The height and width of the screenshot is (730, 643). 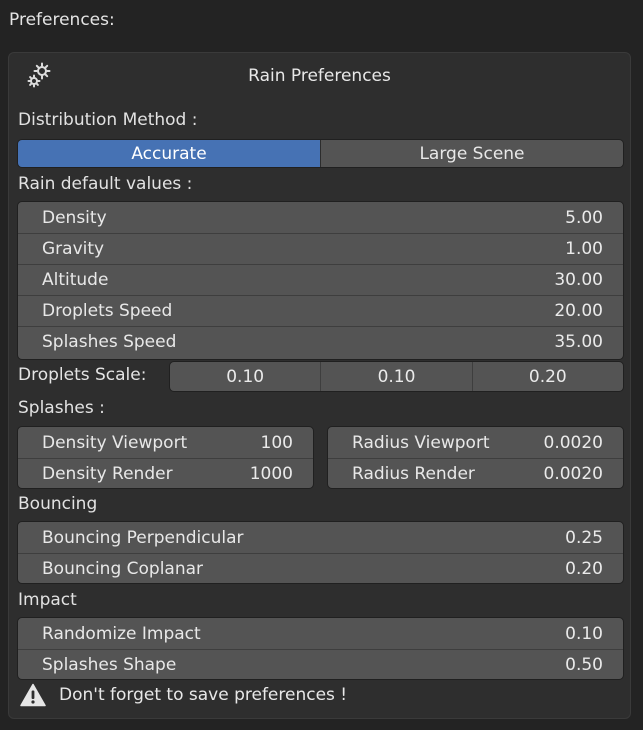 What do you see at coordinates (121, 633) in the screenshot?
I see `field-label: Randomize Impact` at bounding box center [121, 633].